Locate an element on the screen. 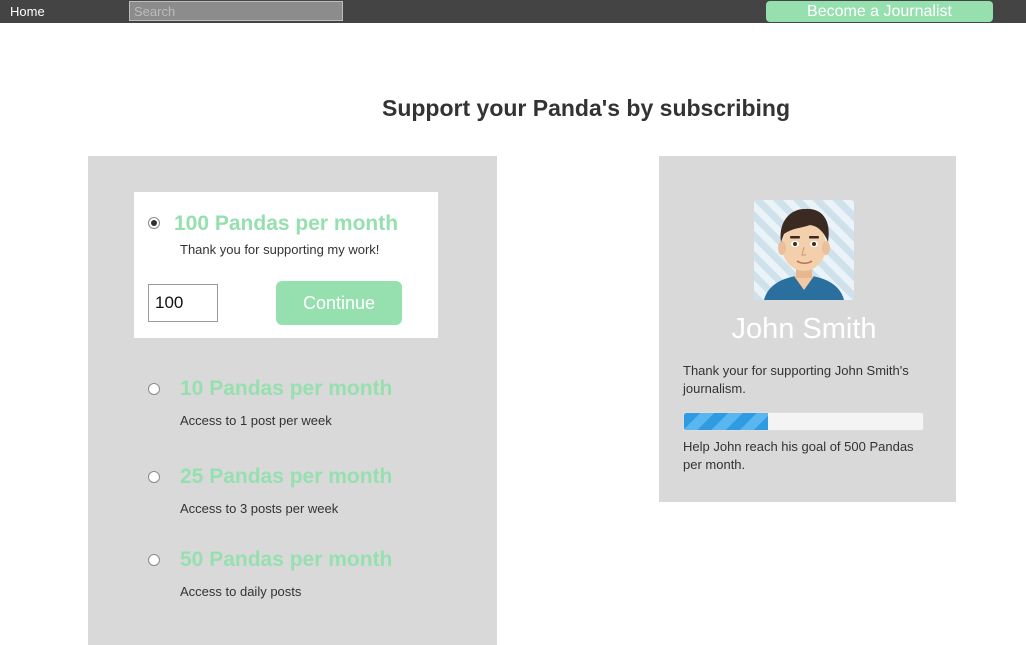 The height and width of the screenshot is (645, 1026). selected-plan-title: 100 Pandas per month is located at coordinates (286, 223).